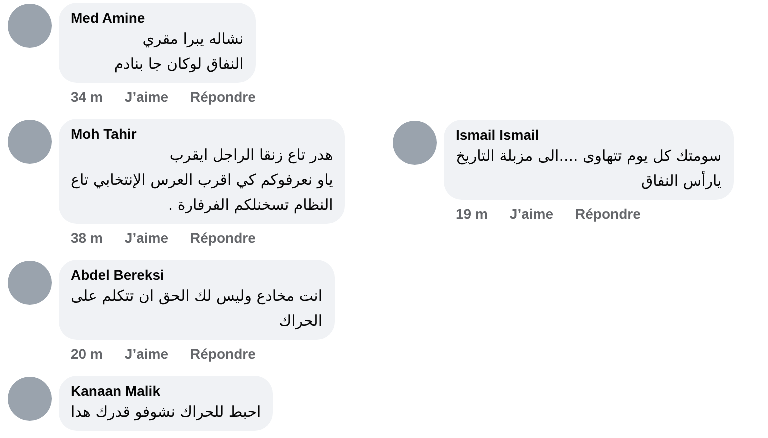  Describe the element at coordinates (104, 134) in the screenshot. I see `author-name: Moh Tahir` at that location.